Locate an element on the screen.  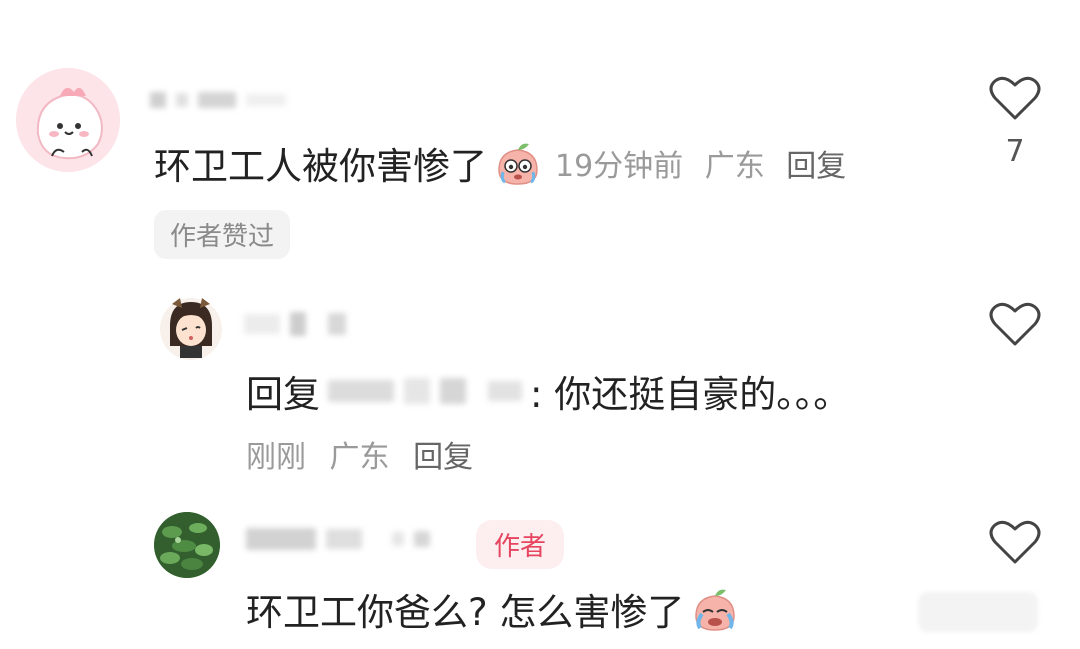
comment-1-like: 7 is located at coordinates (1015, 121).